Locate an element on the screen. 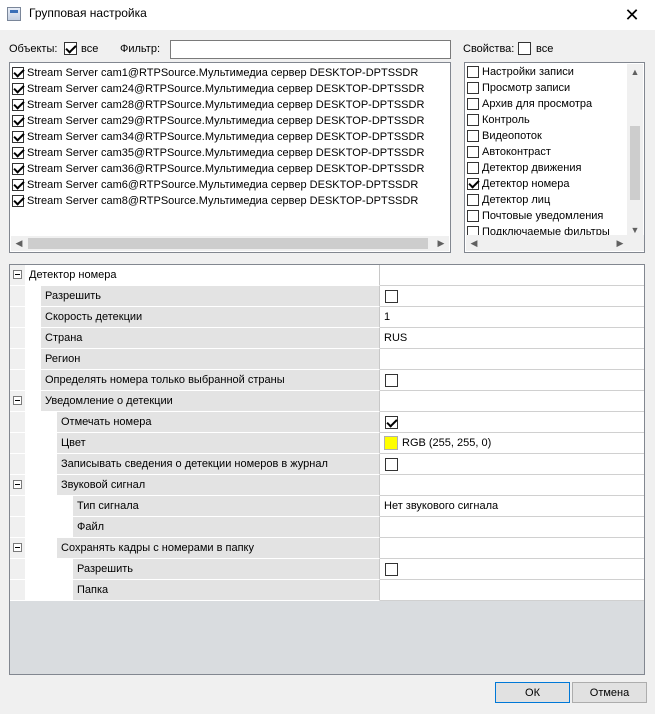 The height and width of the screenshot is (714, 655). property-row: Скорость детекции 1 is located at coordinates (327, 317).